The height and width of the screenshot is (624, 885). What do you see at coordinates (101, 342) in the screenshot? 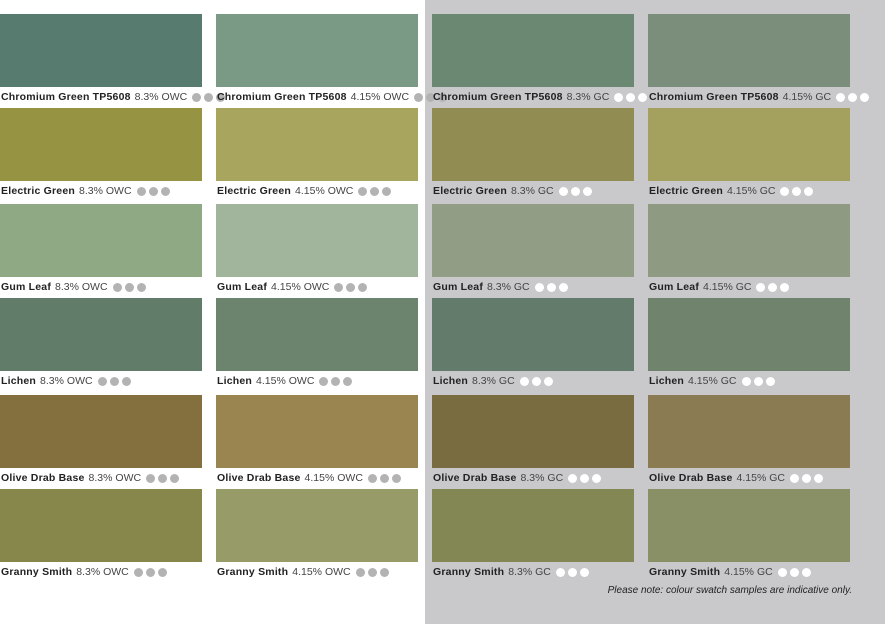
I see `swatch-card: Lichen 8.3% OWC` at bounding box center [101, 342].